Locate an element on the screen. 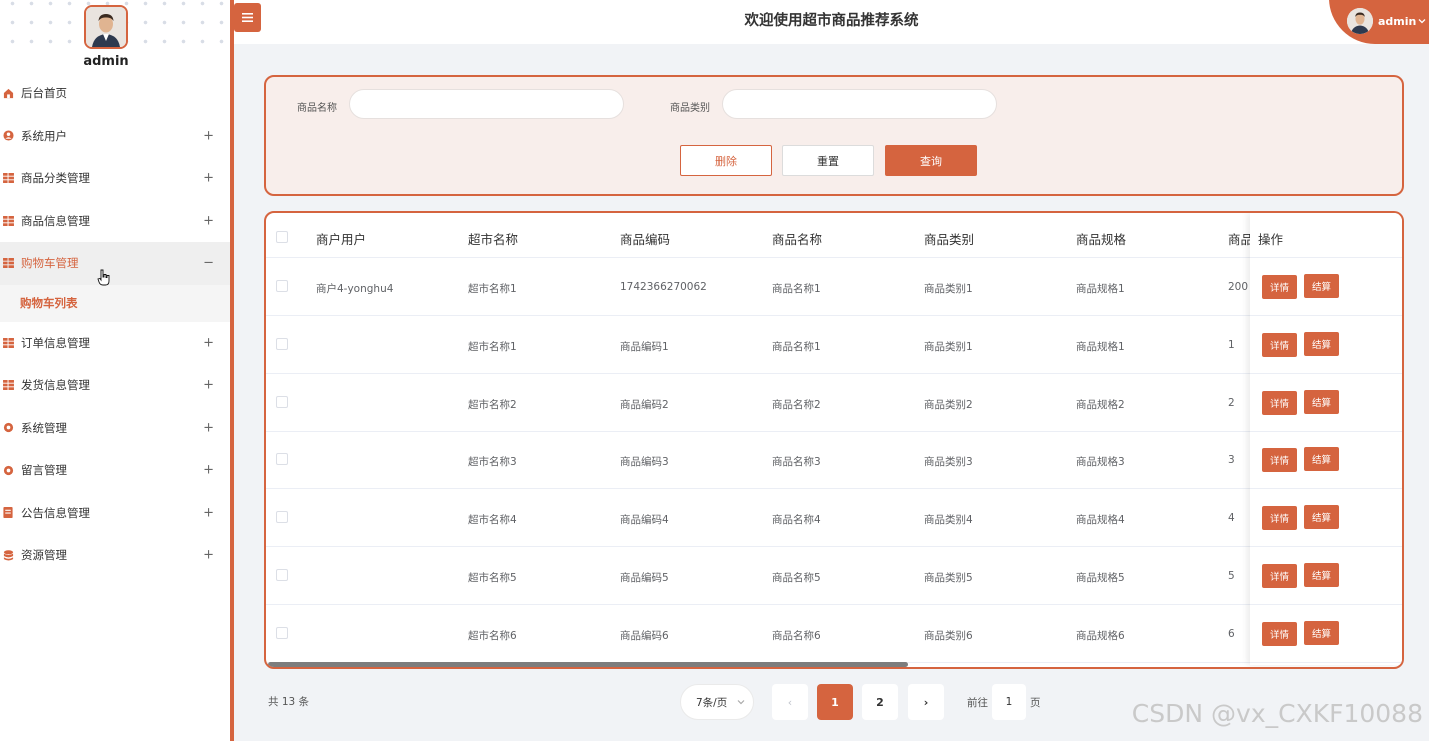 The height and width of the screenshot is (741, 1429). delete-button: 删除 is located at coordinates (726, 160).